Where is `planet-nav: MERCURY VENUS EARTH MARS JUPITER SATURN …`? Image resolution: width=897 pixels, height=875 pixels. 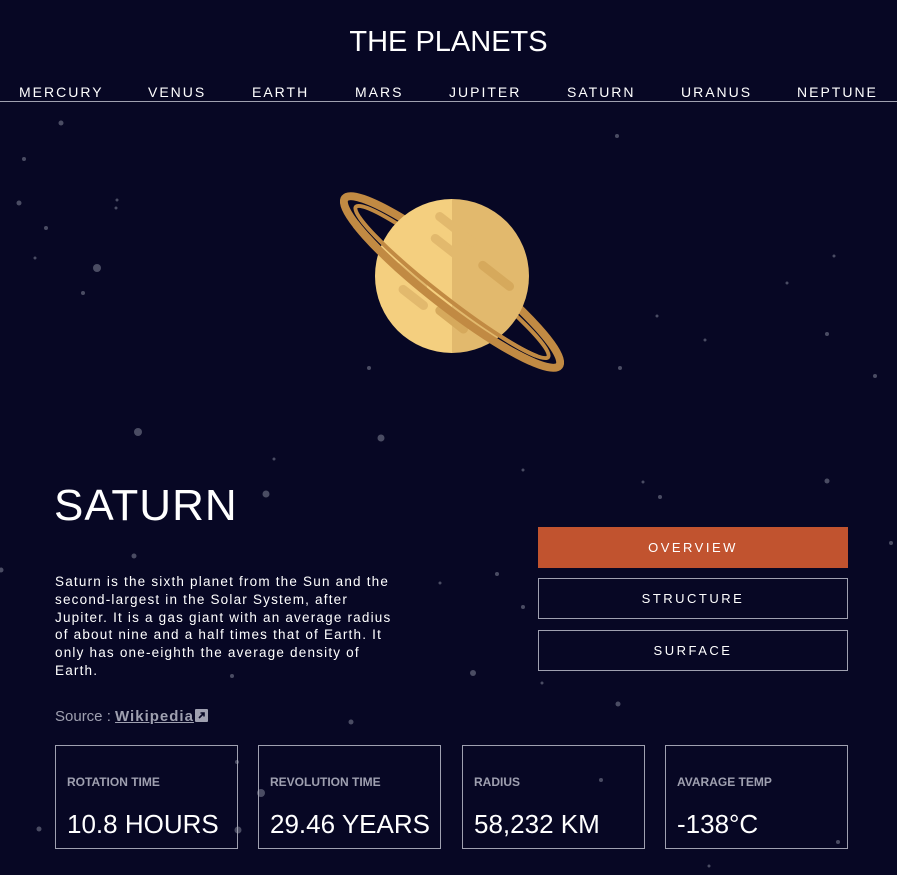
planet-nav: MERCURY VENUS EARTH MARS JUPITER SATURN … is located at coordinates (448, 93).